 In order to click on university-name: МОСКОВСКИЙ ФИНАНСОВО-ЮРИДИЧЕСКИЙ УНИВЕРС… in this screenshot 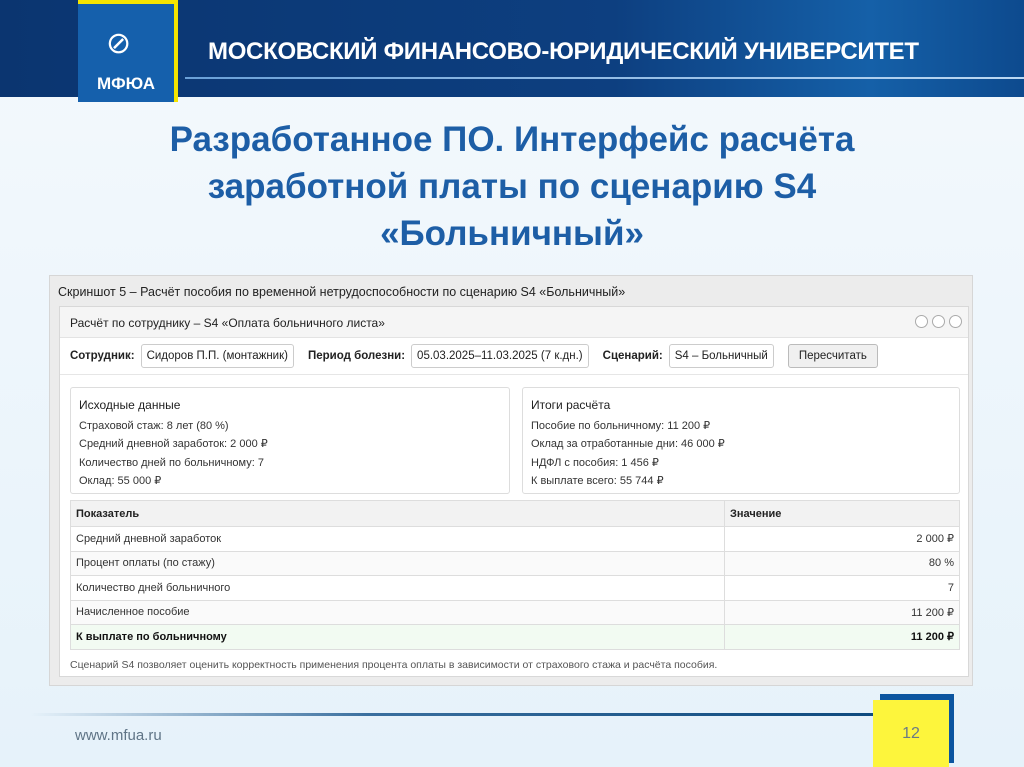, I will do `click(563, 51)`.